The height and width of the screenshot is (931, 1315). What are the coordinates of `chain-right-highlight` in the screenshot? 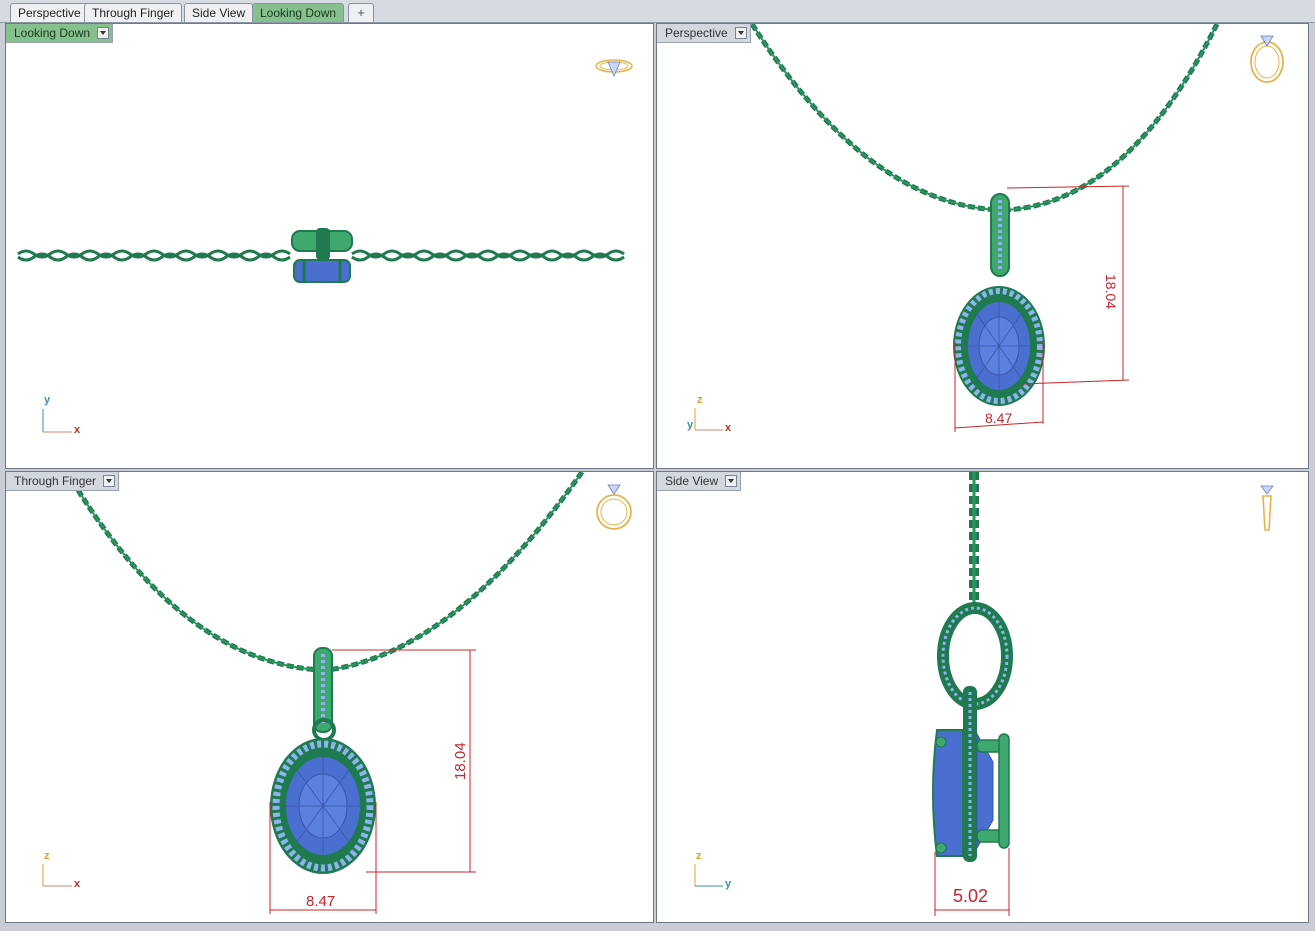 It's located at (1111, 117).